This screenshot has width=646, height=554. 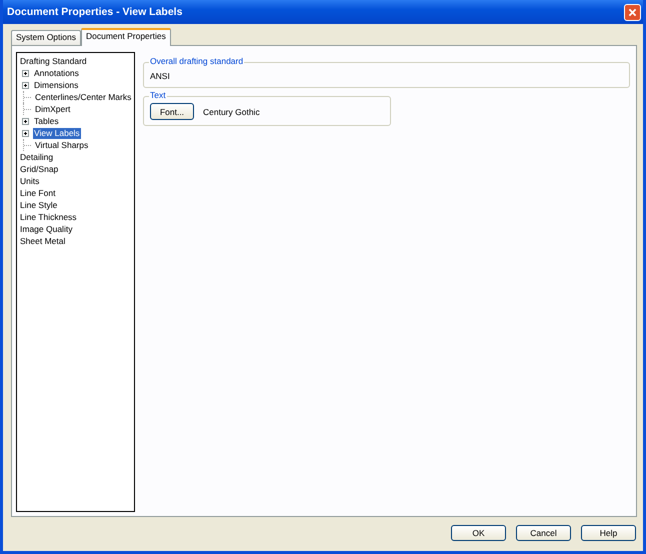 What do you see at coordinates (56, 85) in the screenshot?
I see `tree-item: Dimensions` at bounding box center [56, 85].